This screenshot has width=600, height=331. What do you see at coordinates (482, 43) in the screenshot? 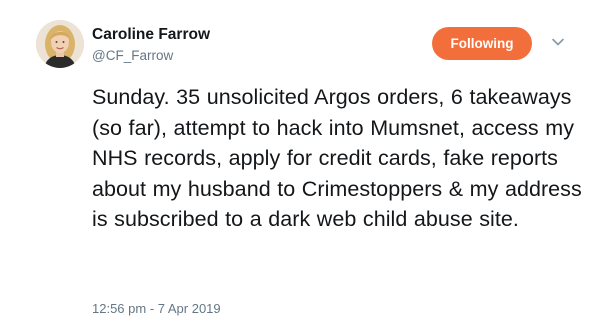
I see `following-button: Following` at bounding box center [482, 43].